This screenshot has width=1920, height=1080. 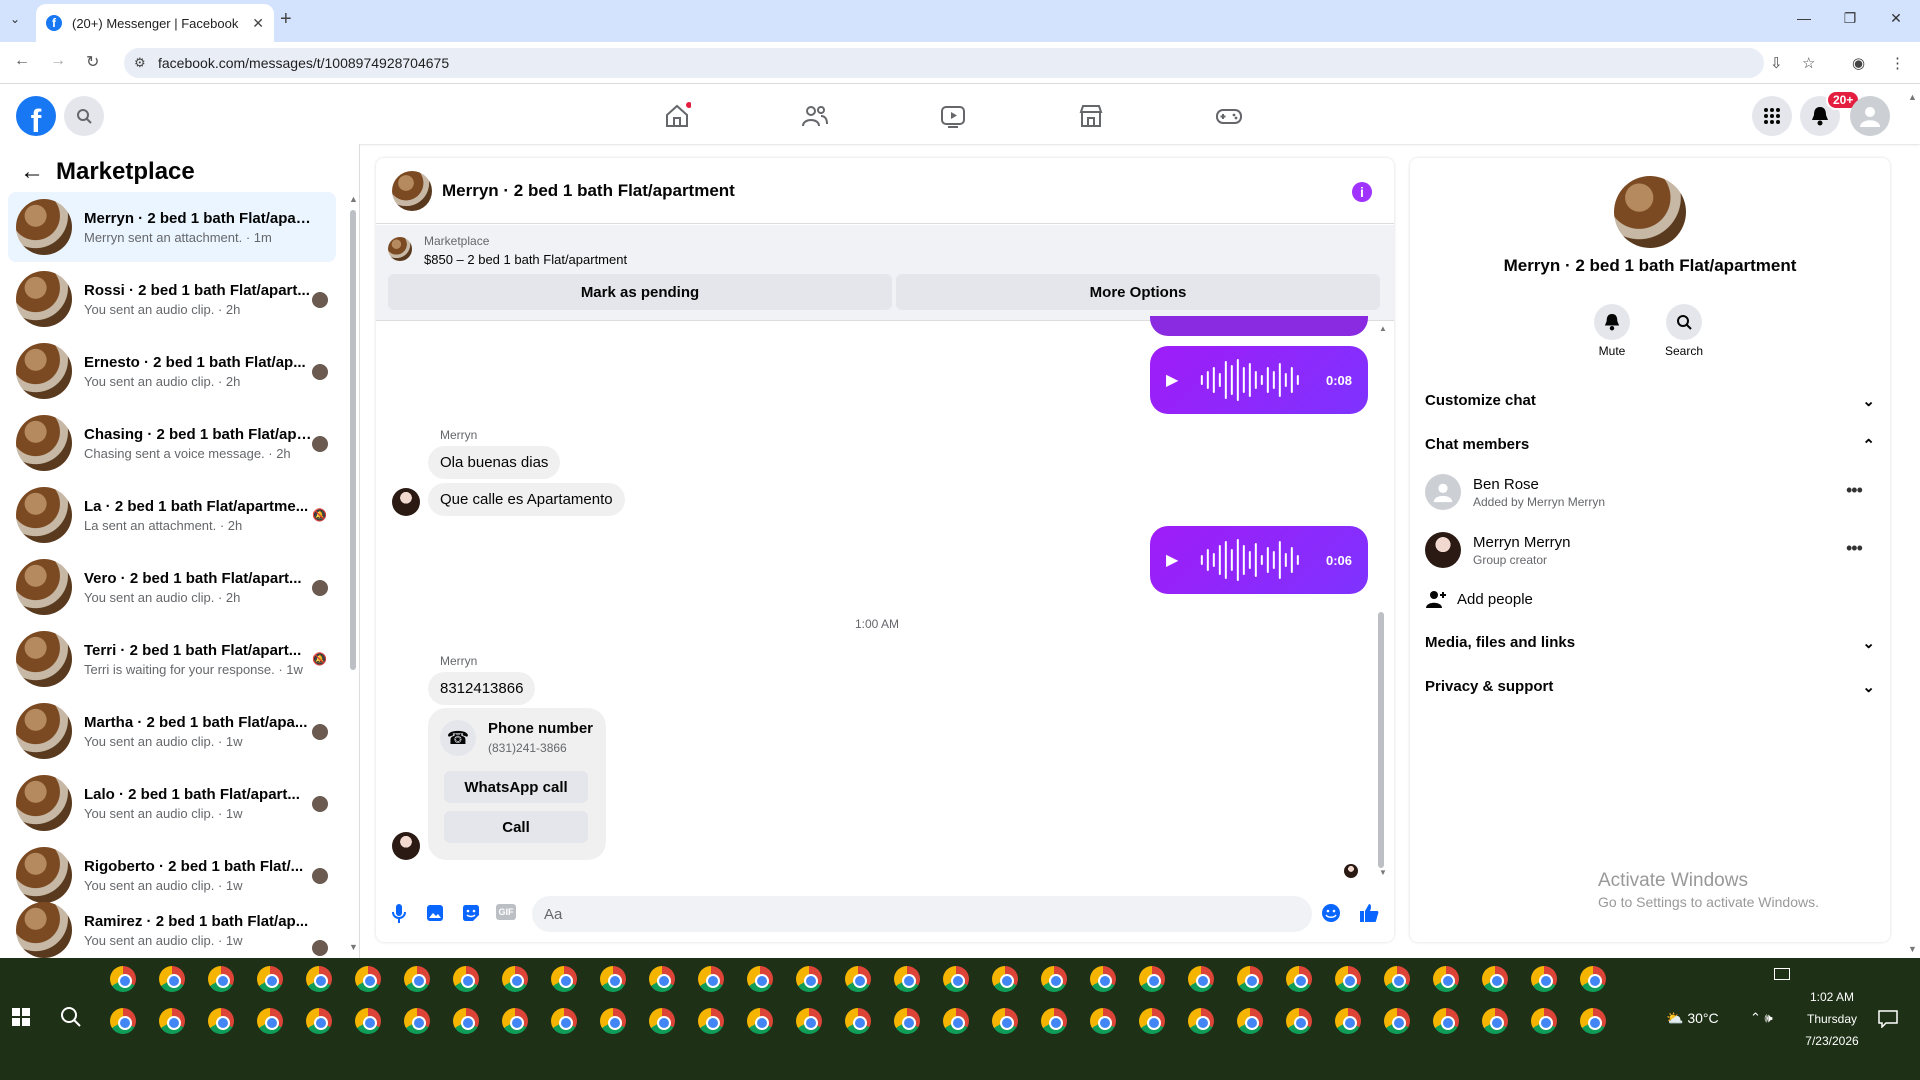 I want to click on sender-avatar, so click(x=406, y=502).